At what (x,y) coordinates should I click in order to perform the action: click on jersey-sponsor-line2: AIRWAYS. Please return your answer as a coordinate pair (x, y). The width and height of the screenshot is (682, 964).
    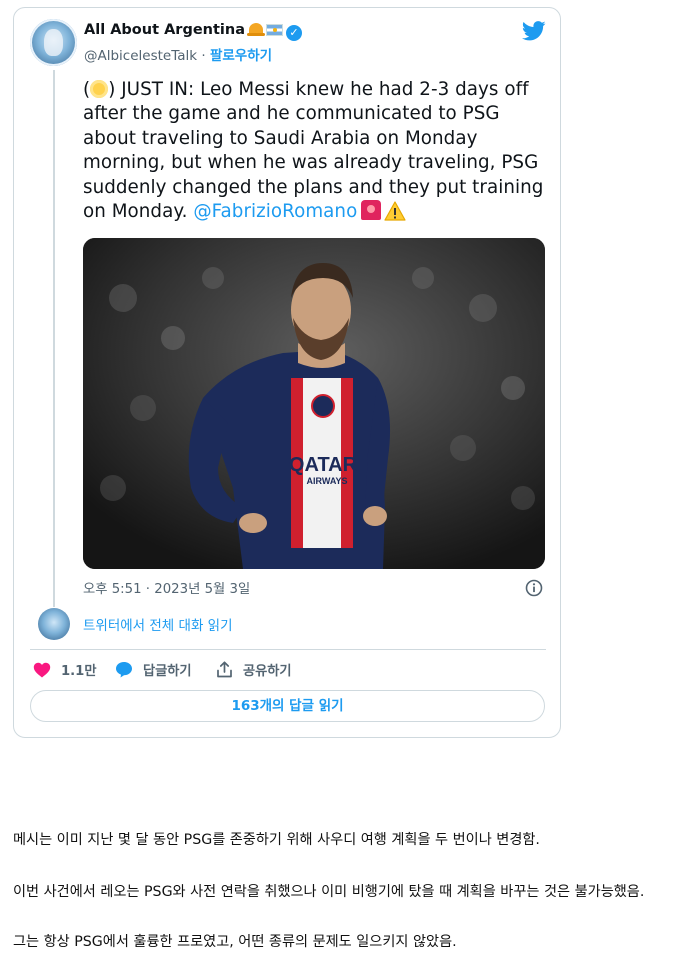
    Looking at the image, I should click on (326, 481).